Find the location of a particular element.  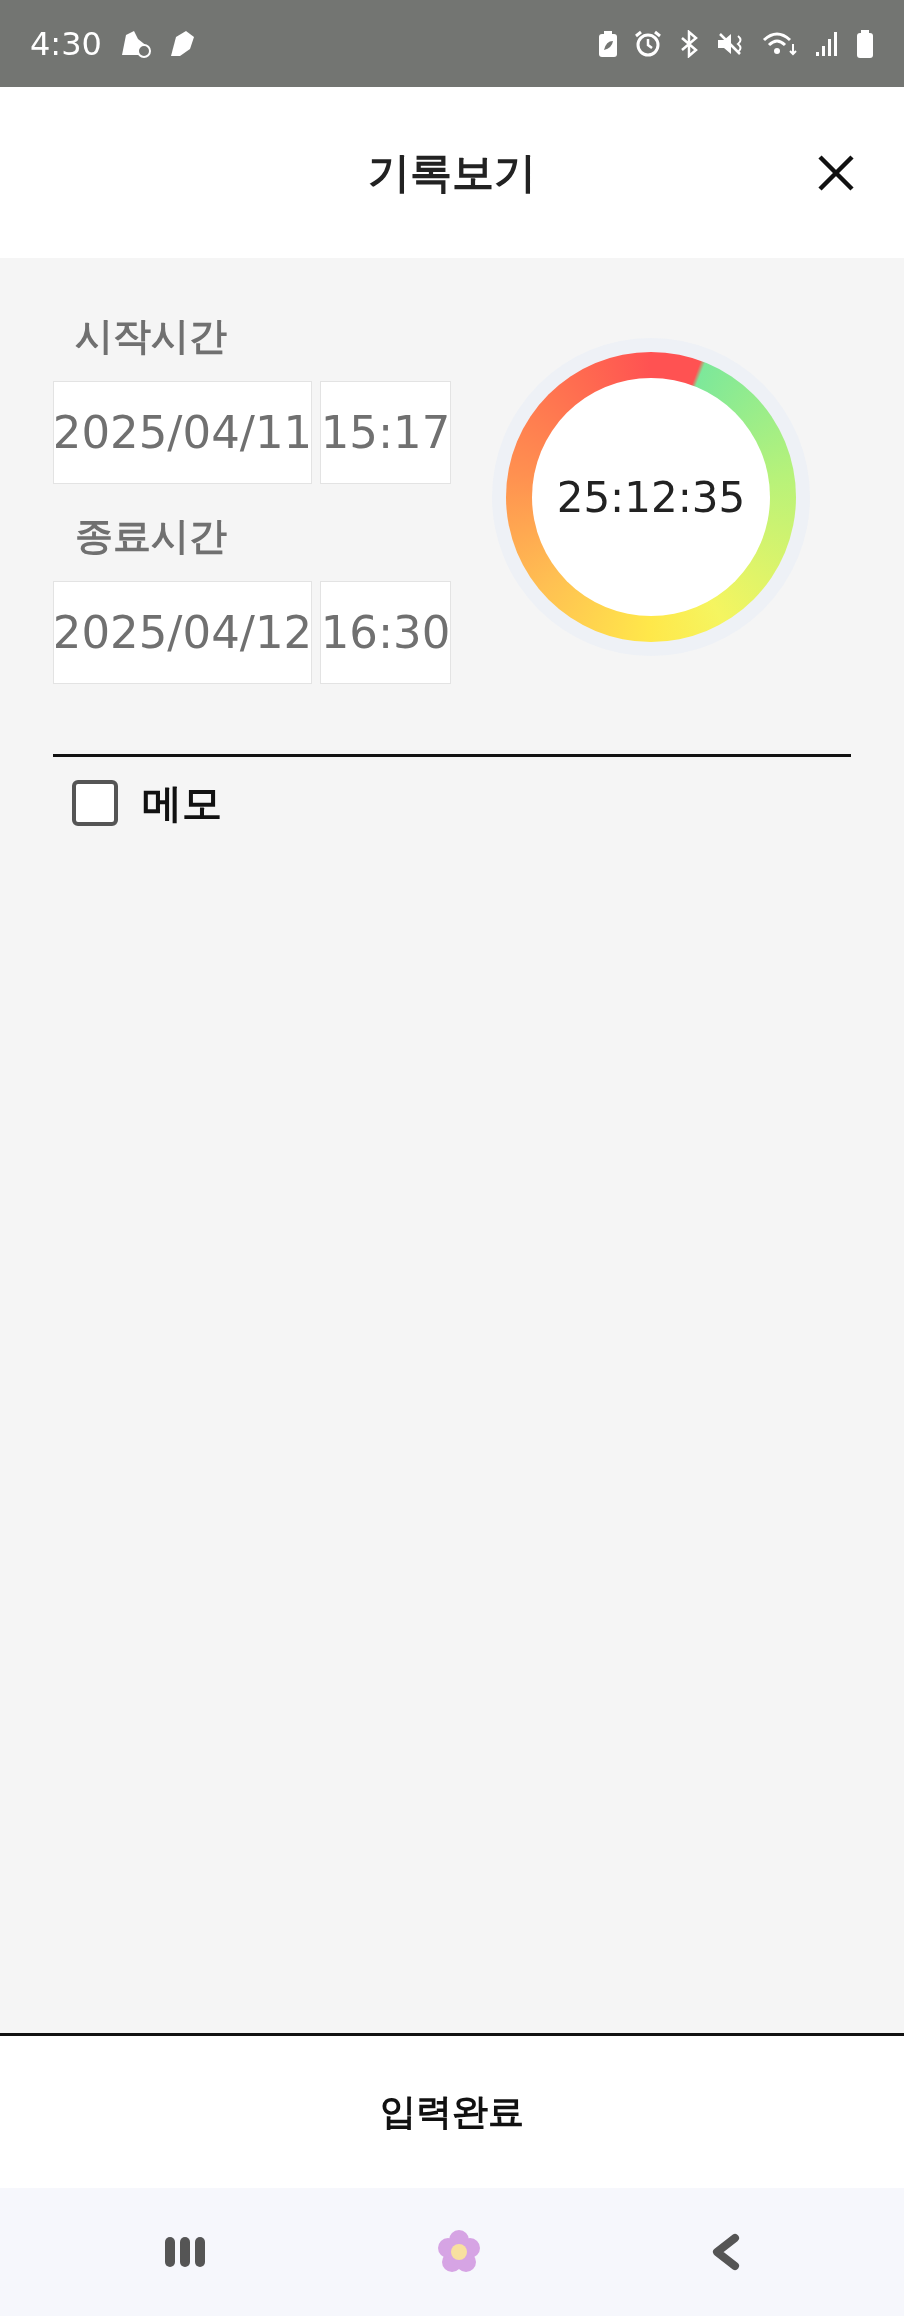

close-icon is located at coordinates (836, 172).